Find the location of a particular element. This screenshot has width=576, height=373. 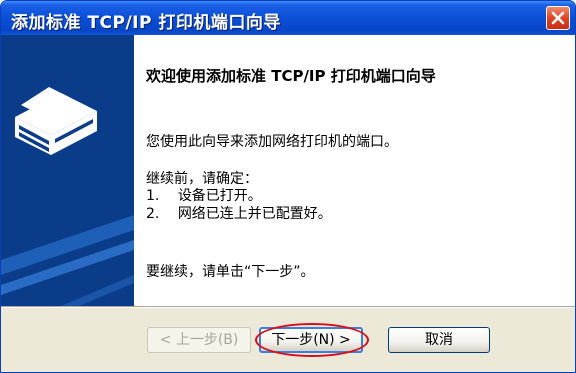

close-button is located at coordinates (558, 18).